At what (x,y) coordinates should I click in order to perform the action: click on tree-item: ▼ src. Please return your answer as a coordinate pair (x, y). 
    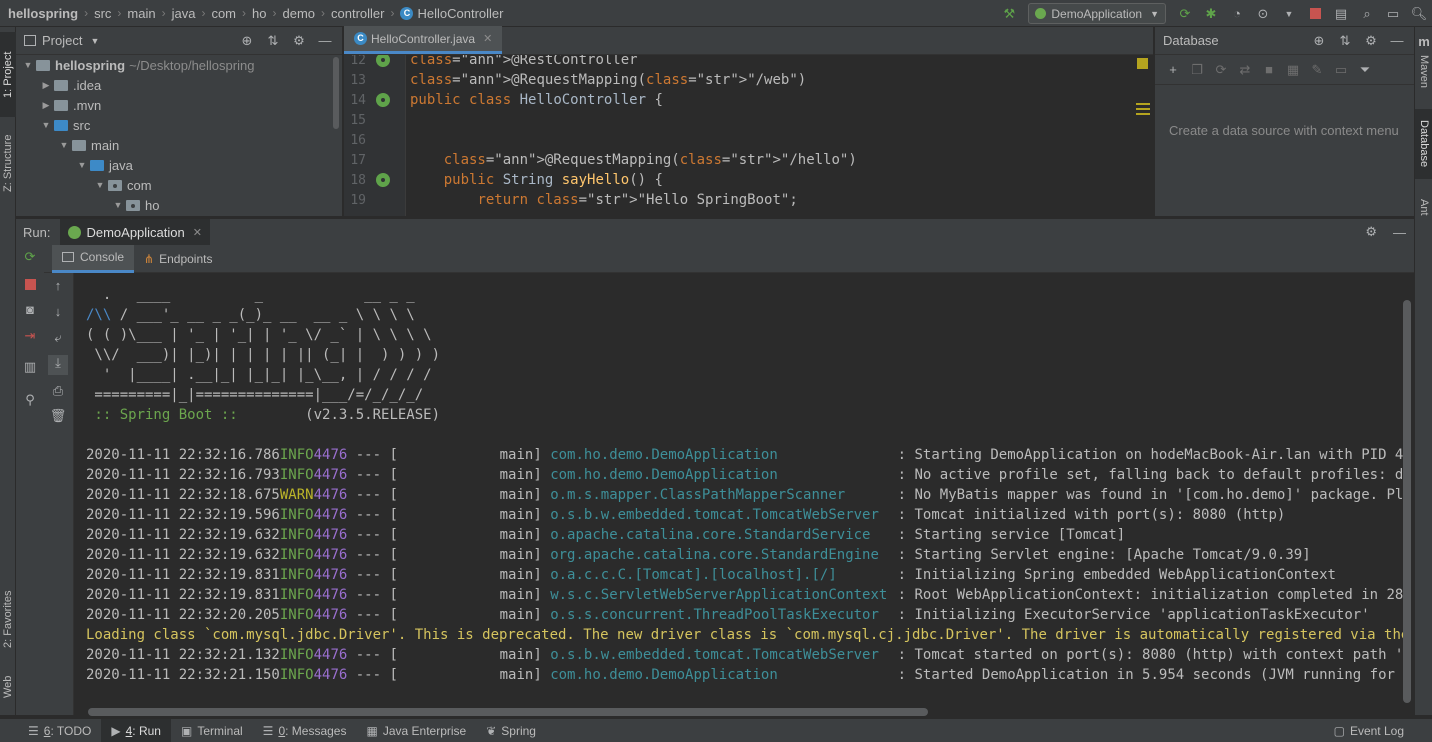
    Looking at the image, I should click on (179, 125).